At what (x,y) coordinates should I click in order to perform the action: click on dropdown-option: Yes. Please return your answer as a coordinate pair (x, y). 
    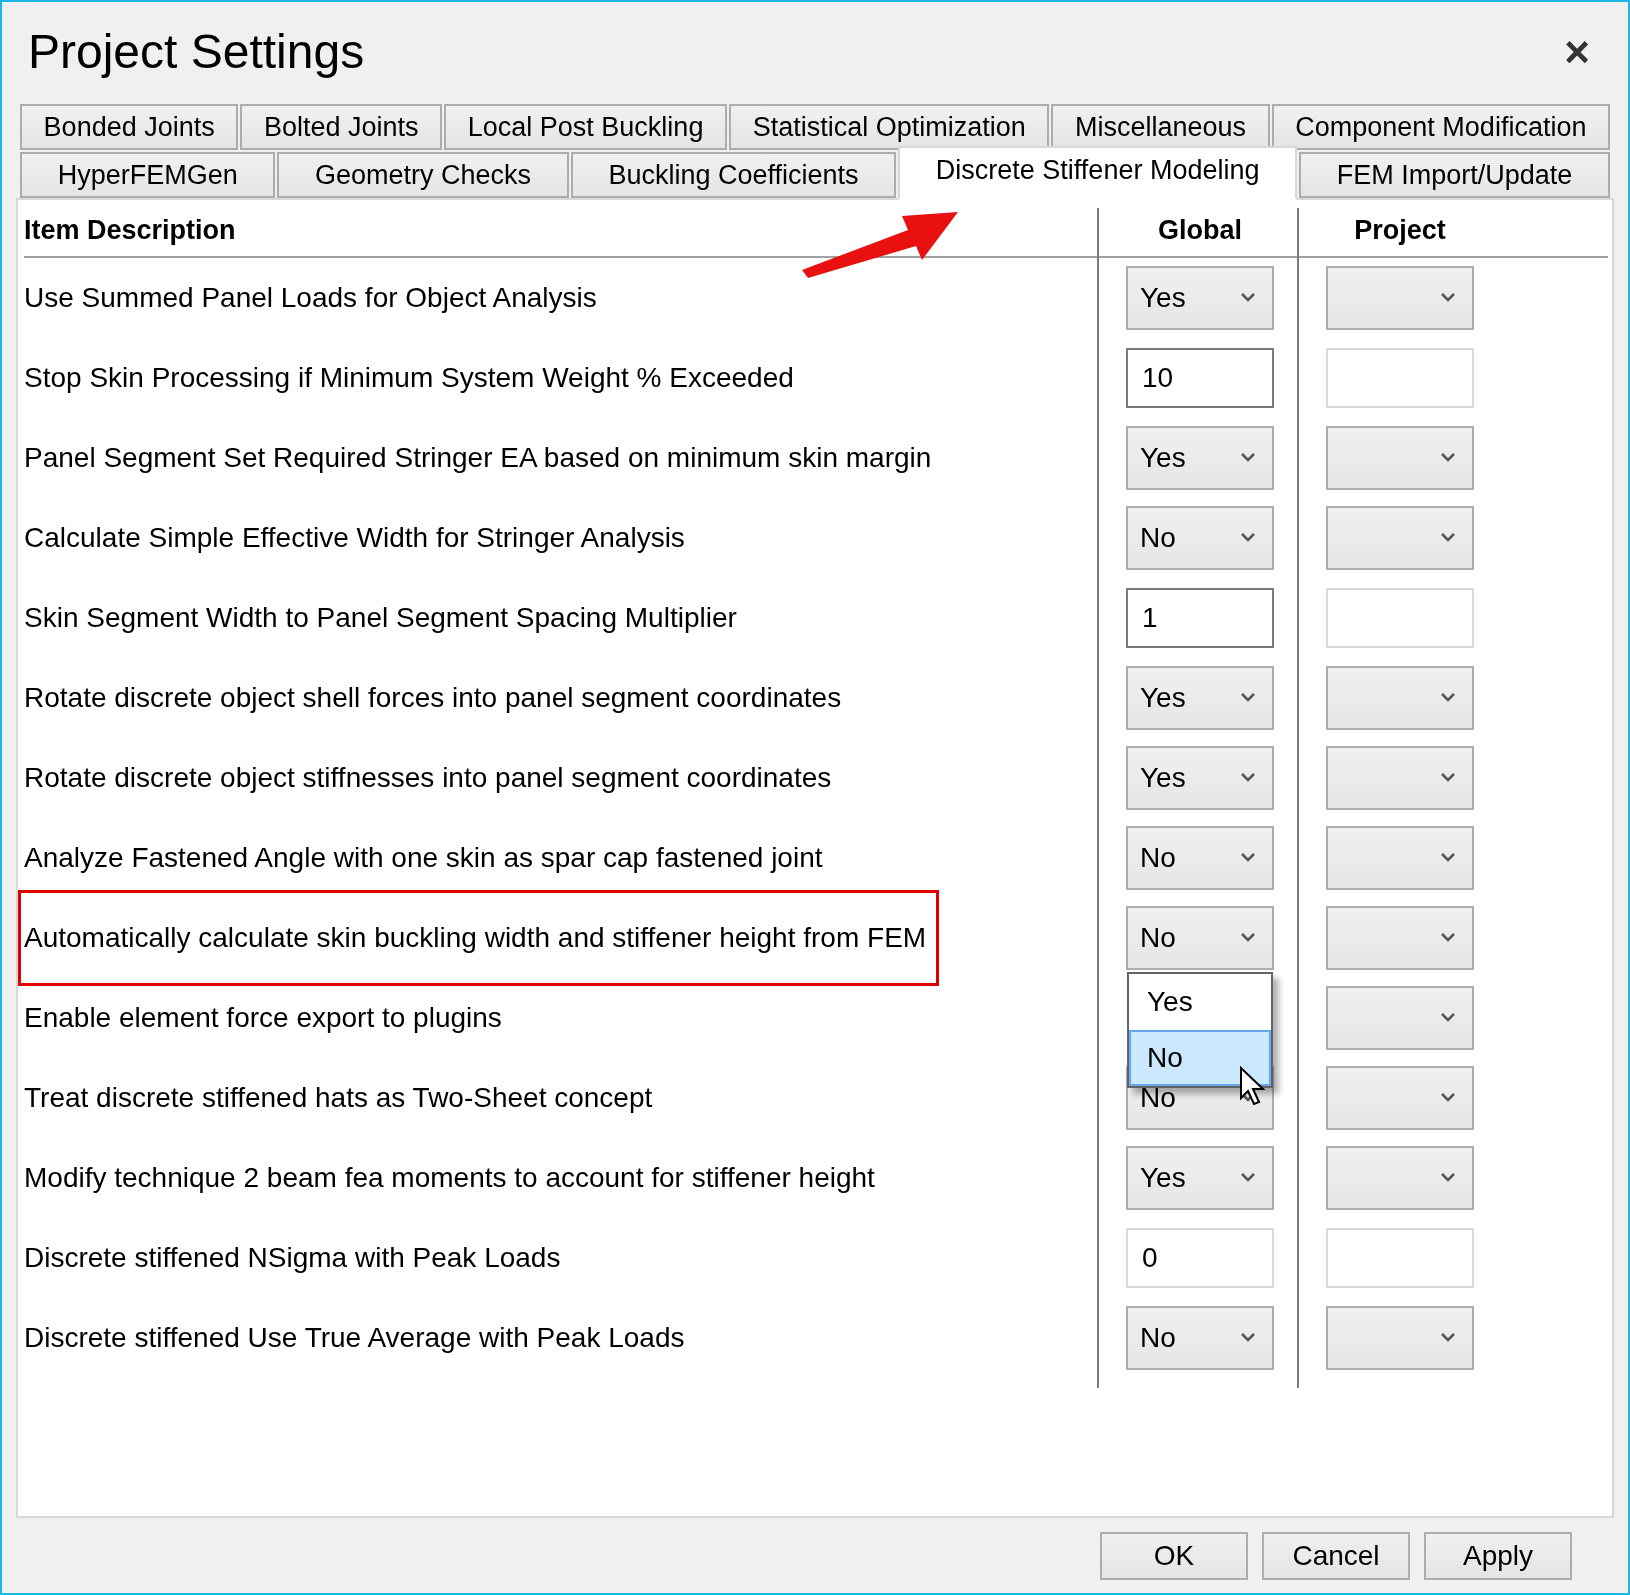
    Looking at the image, I should click on (1200, 1002).